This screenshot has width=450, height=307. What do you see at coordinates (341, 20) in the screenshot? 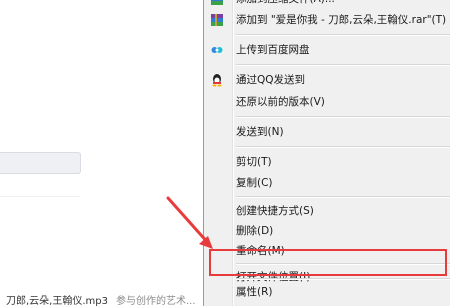
I see `menu-item-label: 添加到 "爱是你我 - 刀郎,云朵,王翰仪.rar"(T)` at bounding box center [341, 20].